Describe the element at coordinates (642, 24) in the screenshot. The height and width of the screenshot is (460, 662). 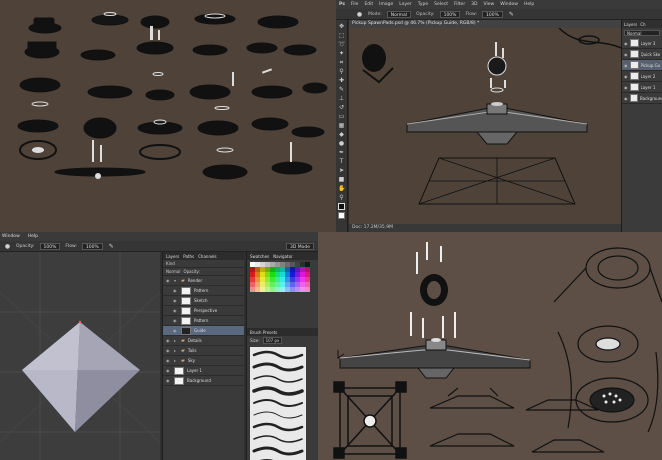
I see `tab-channels: Ch` at that location.